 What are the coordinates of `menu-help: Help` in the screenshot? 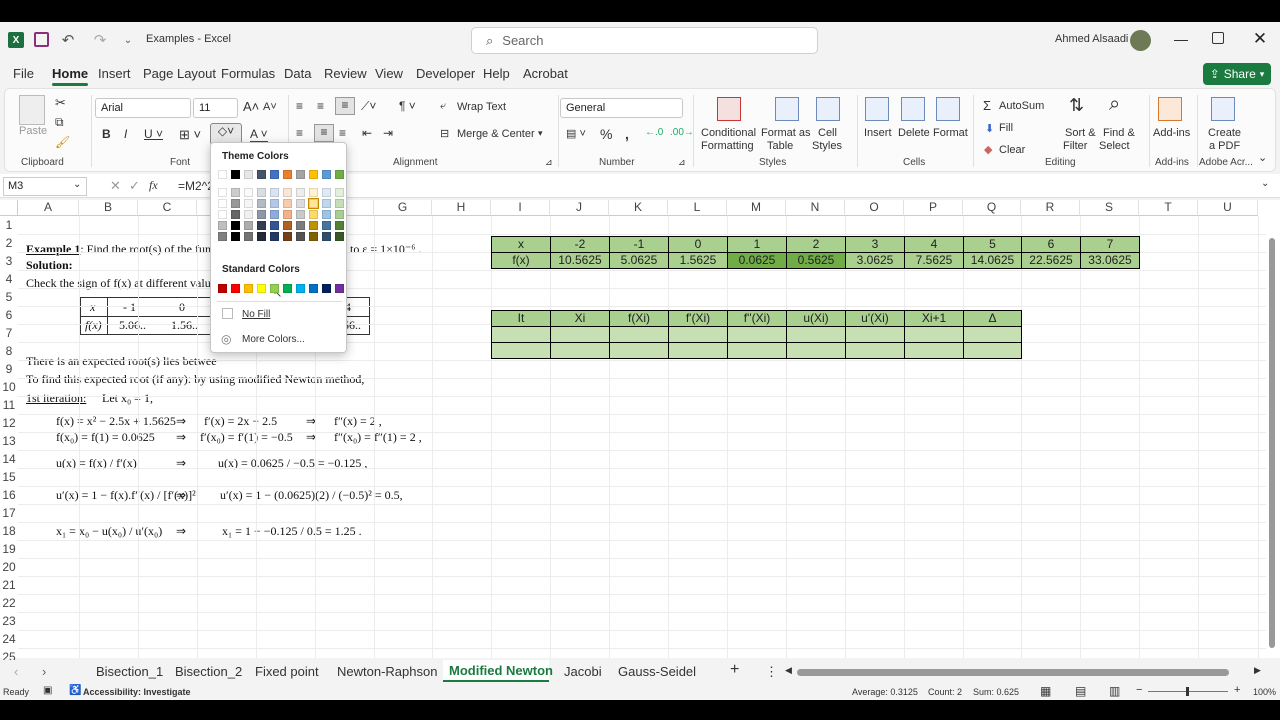 It's located at (496, 73).